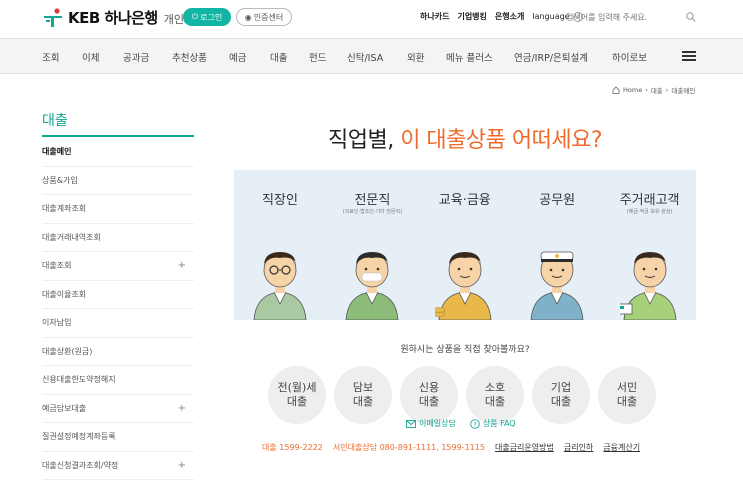  I want to click on loan-category-text: 전(월)세 대출, so click(297, 395).